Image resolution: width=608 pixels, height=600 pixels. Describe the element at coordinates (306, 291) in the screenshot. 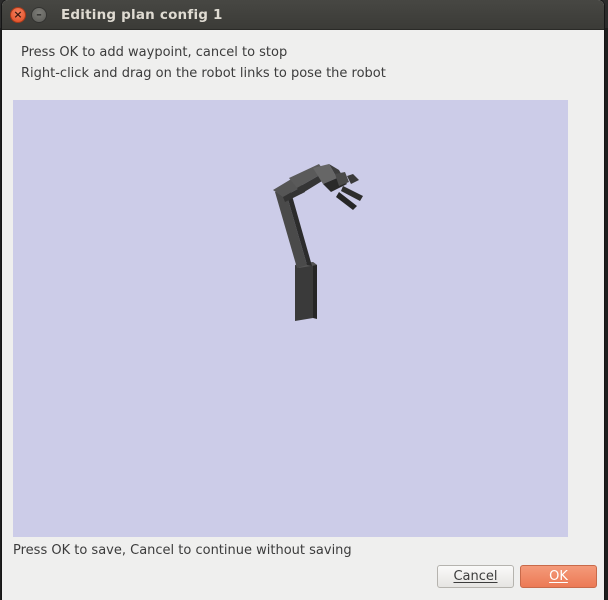

I see `robot-base-link` at that location.